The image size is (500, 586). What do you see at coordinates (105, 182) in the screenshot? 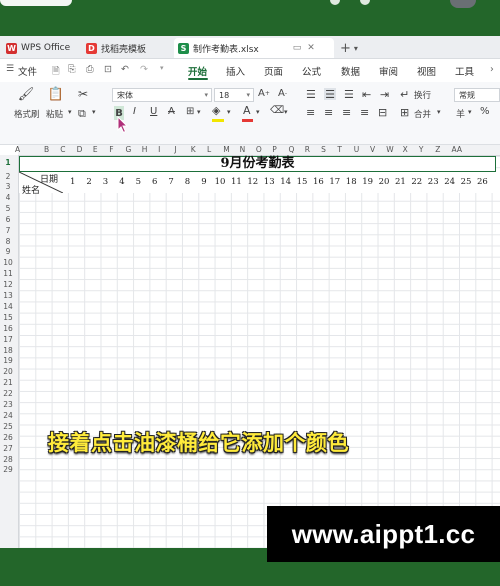
I see `day-number: 3` at bounding box center [105, 182].